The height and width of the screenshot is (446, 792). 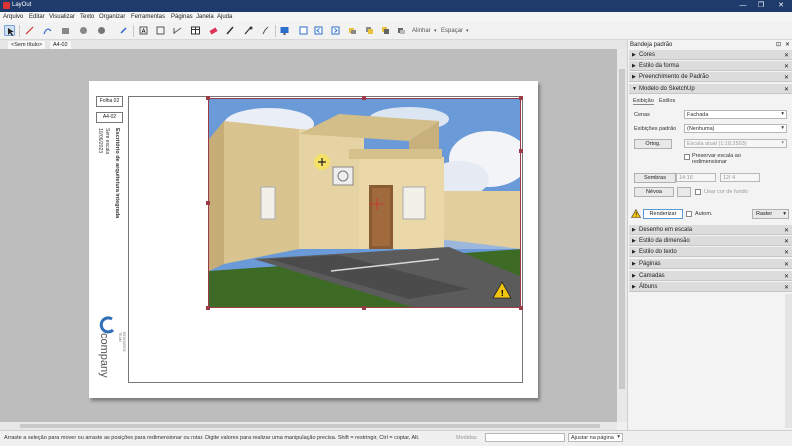 I want to click on presentation-icon, so click(x=284, y=30).